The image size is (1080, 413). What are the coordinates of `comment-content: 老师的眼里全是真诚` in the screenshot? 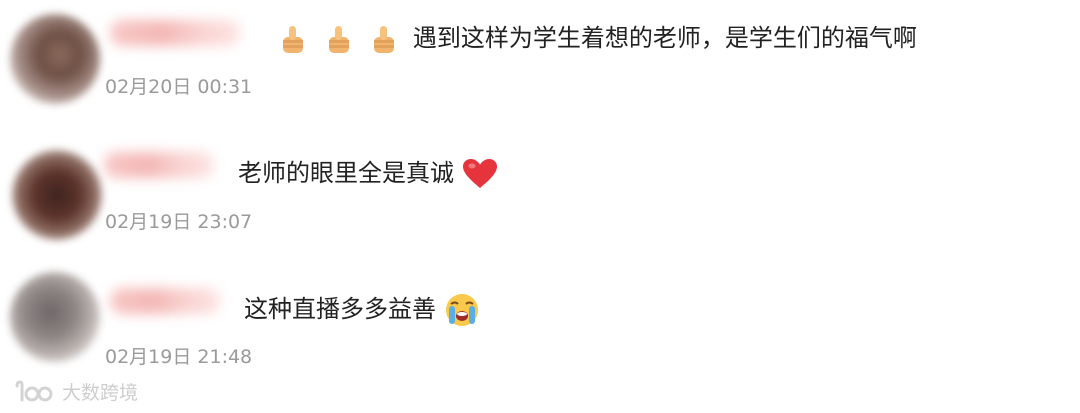 It's located at (370, 174).